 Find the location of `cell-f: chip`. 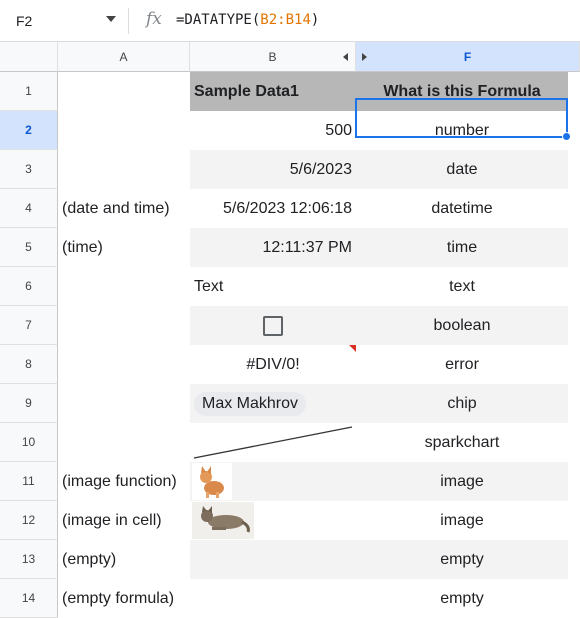

cell-f: chip is located at coordinates (462, 403).